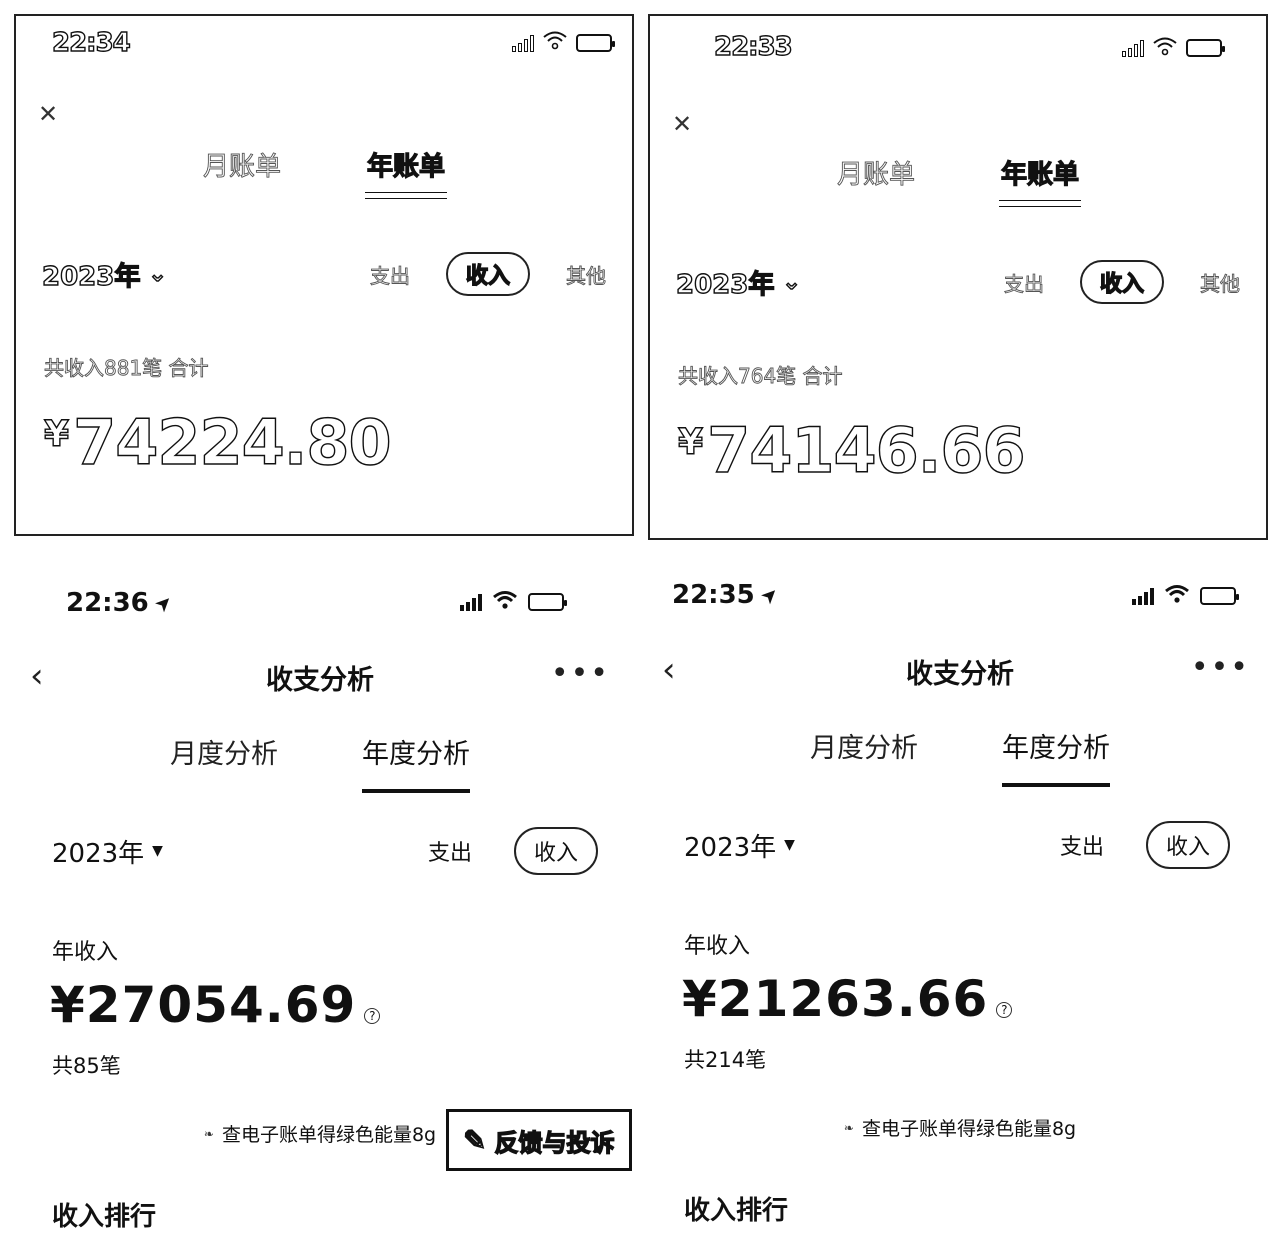  I want to click on status-time-row: 22:36 ➤, so click(122, 603).